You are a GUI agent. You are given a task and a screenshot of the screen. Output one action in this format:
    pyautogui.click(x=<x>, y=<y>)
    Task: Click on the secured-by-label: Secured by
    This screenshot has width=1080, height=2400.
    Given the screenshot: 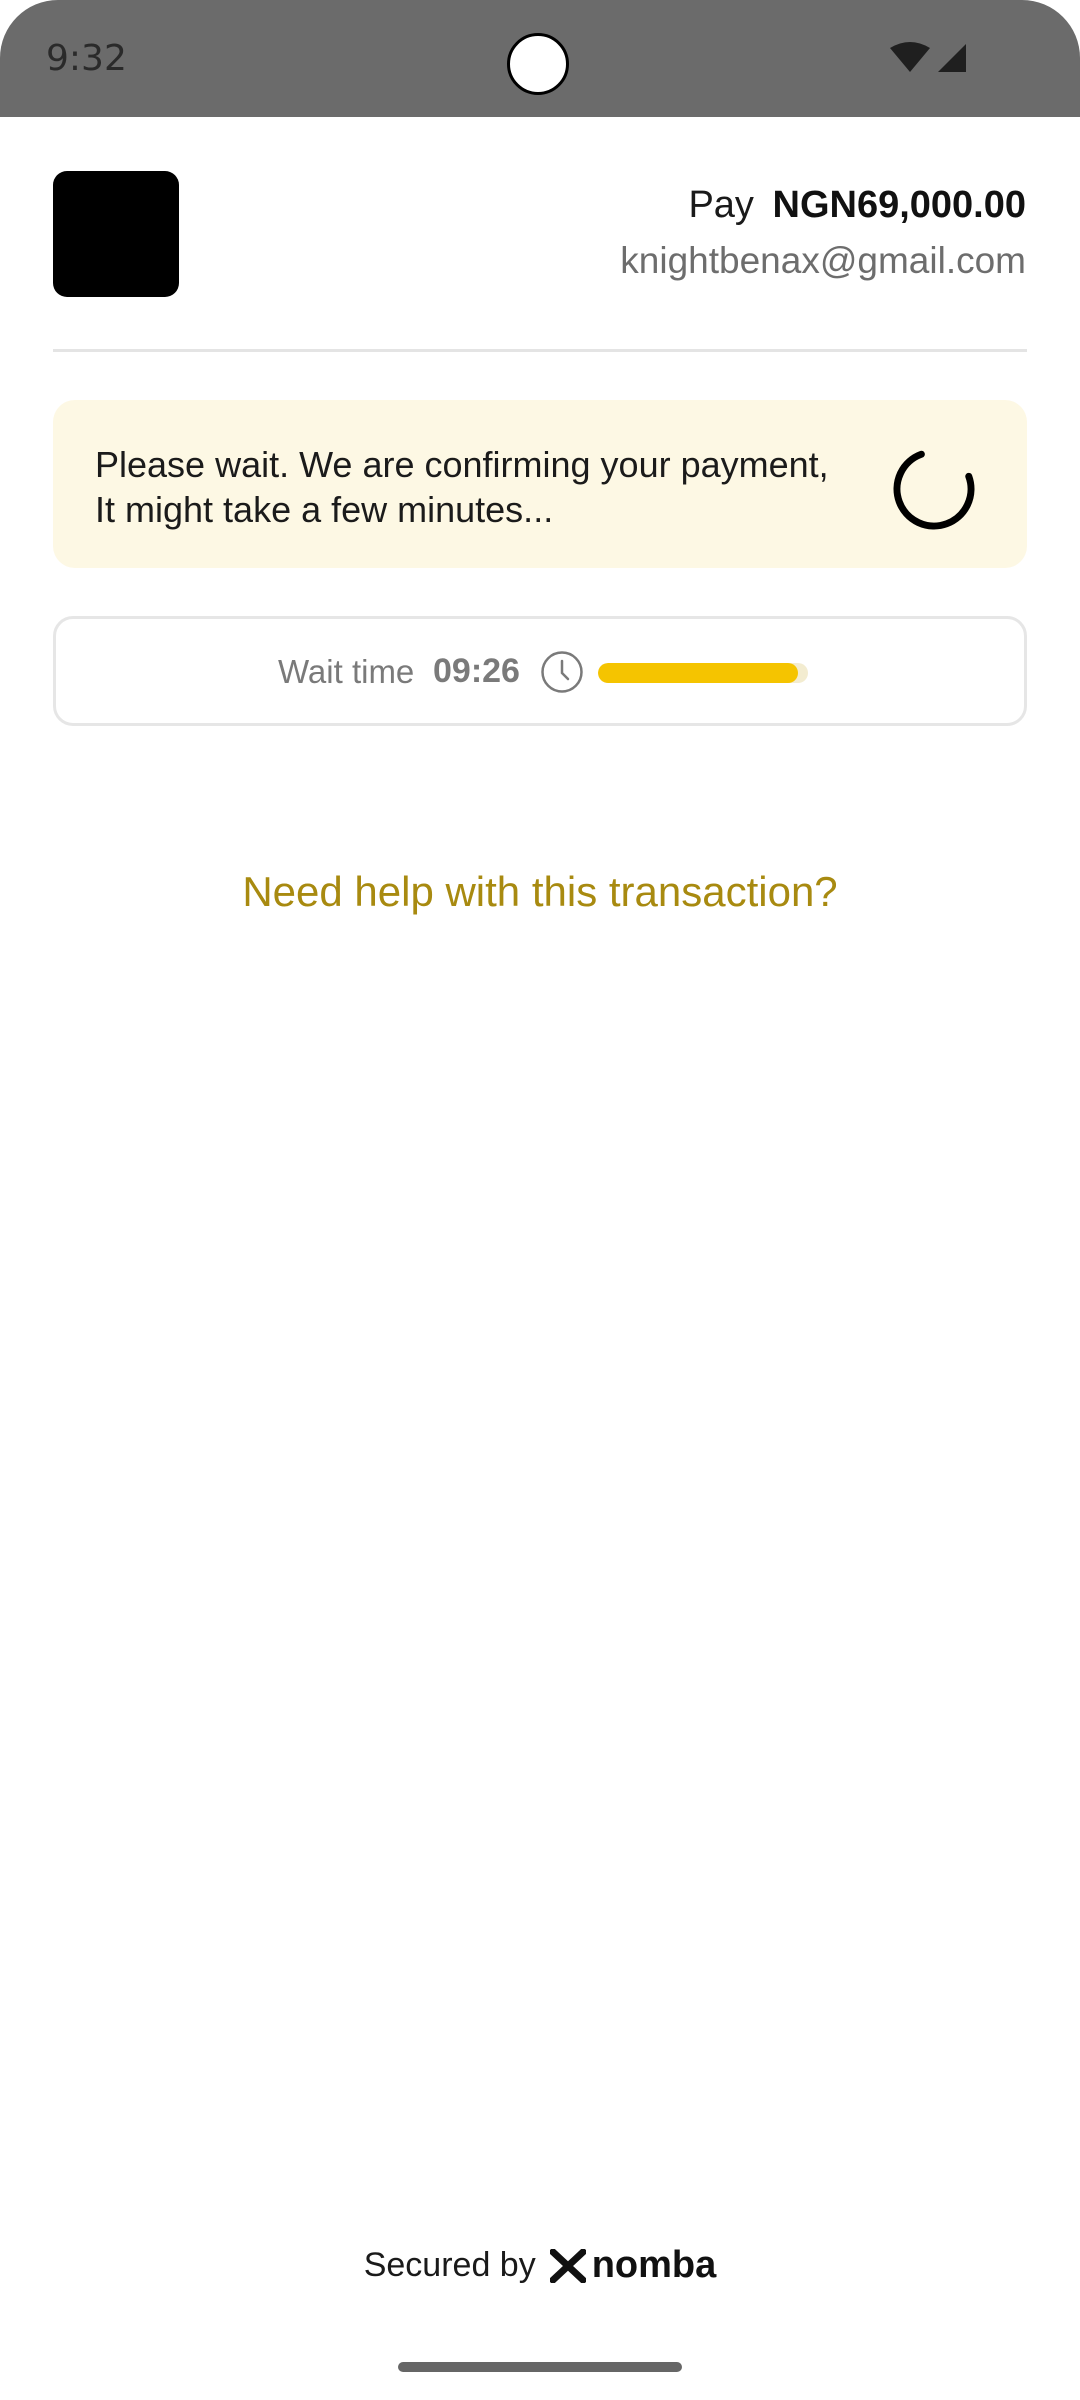 What is the action you would take?
    pyautogui.click(x=449, y=2265)
    